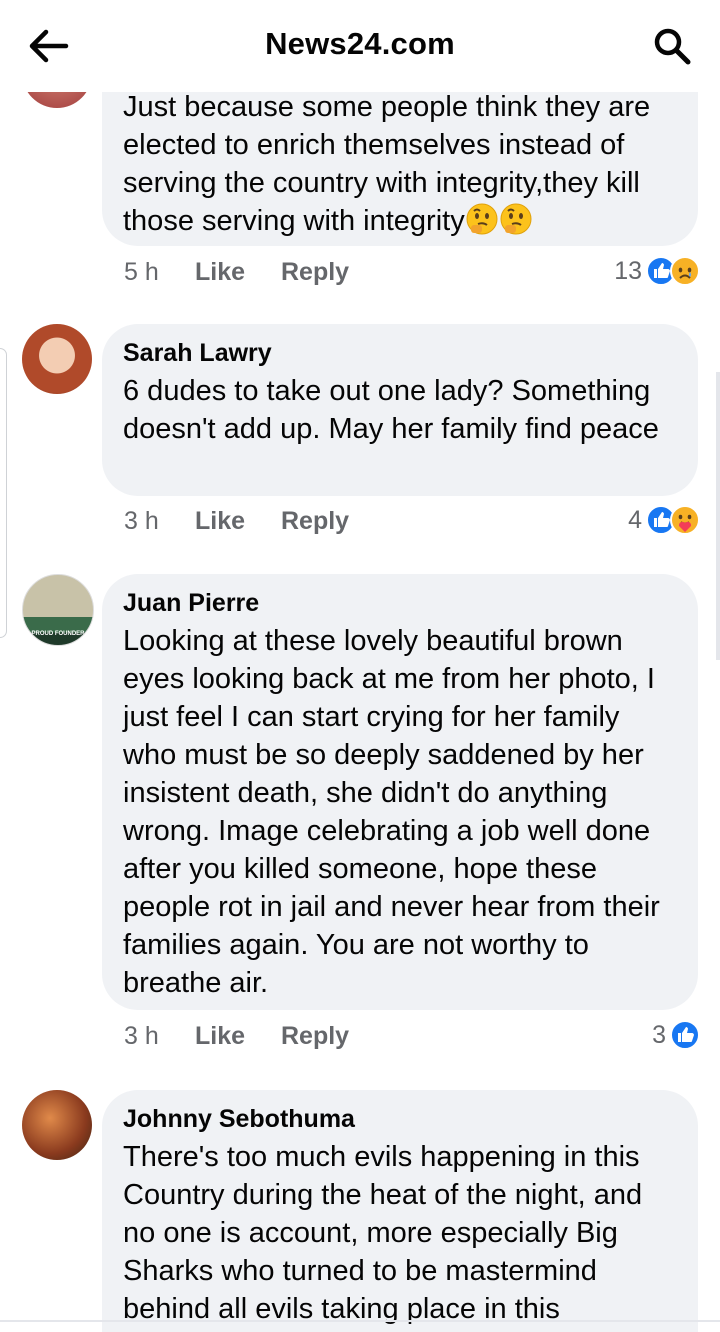 The image size is (720, 1332). What do you see at coordinates (628, 270) in the screenshot?
I see `reaction-count: 13` at bounding box center [628, 270].